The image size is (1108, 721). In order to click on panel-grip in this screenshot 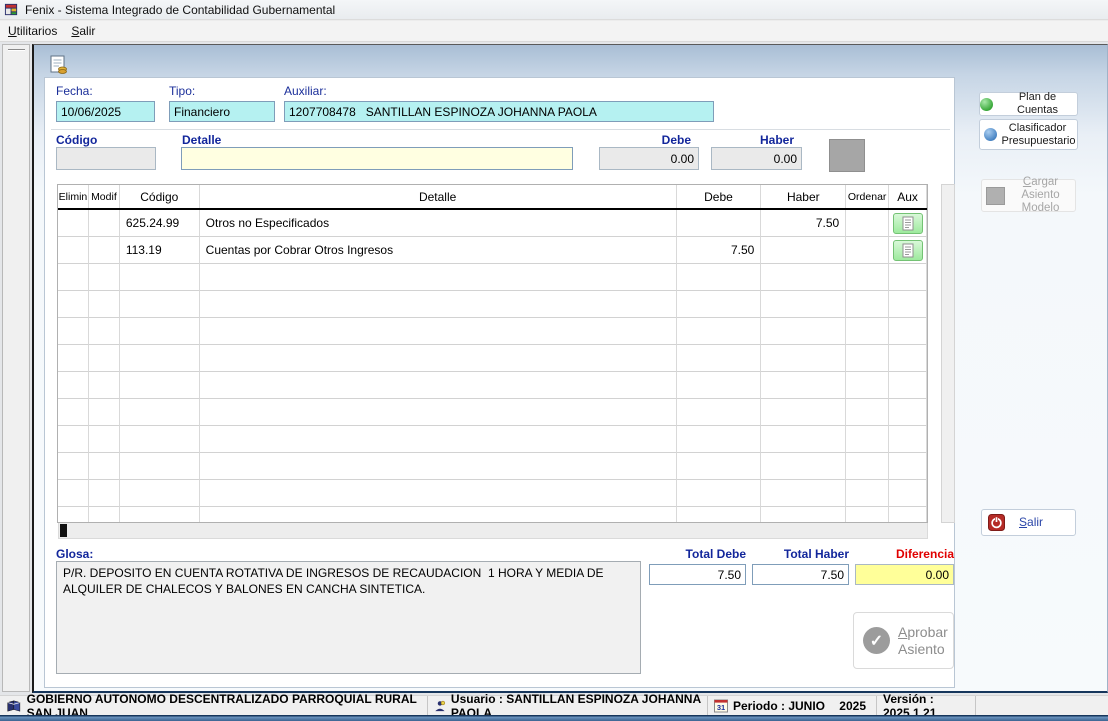, I will do `click(16, 50)`.